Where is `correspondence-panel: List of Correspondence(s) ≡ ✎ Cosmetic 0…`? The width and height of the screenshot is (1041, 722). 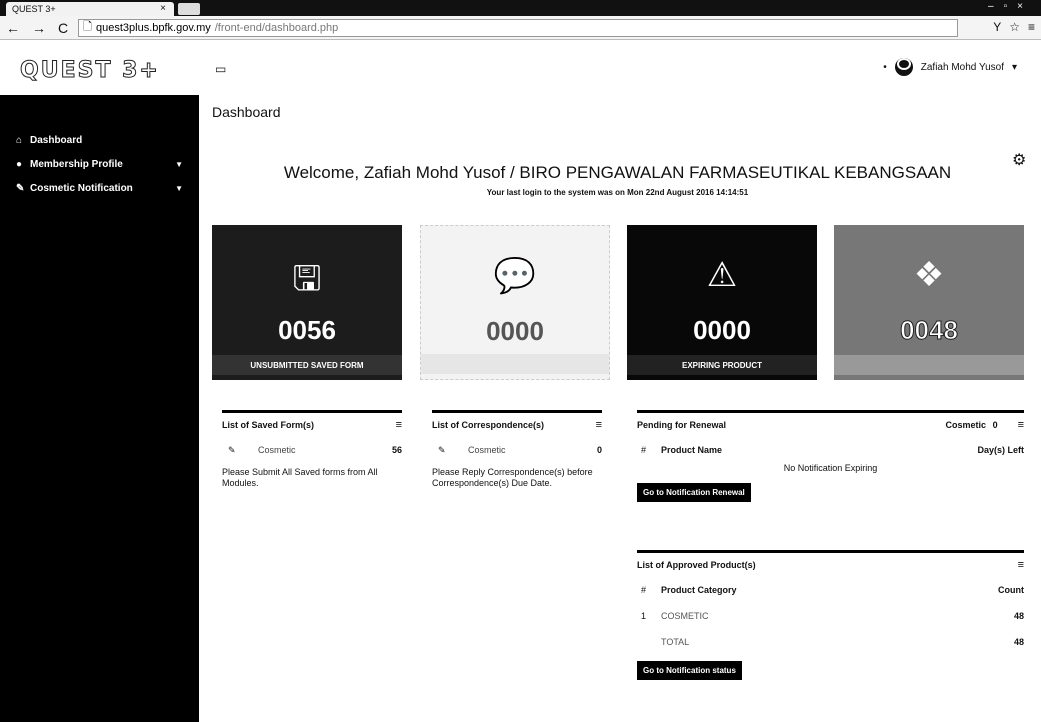
correspondence-panel: List of Correspondence(s) ≡ ✎ Cosmetic 0… is located at coordinates (517, 449).